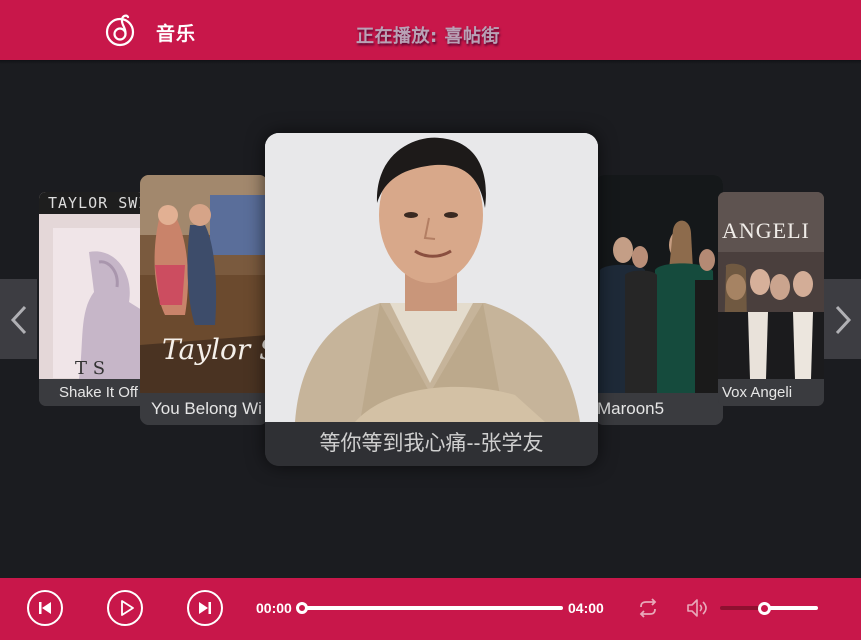 The width and height of the screenshot is (861, 640). I want to click on music-note-logo-icon, so click(120, 30).